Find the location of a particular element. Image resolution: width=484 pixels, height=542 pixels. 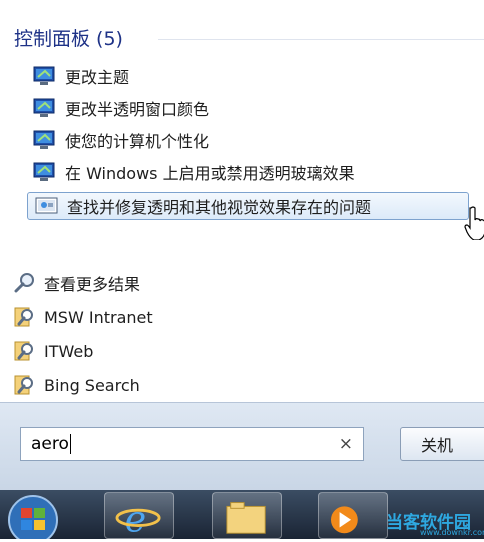

control-panel-item-label: 更改主题 is located at coordinates (97, 77).